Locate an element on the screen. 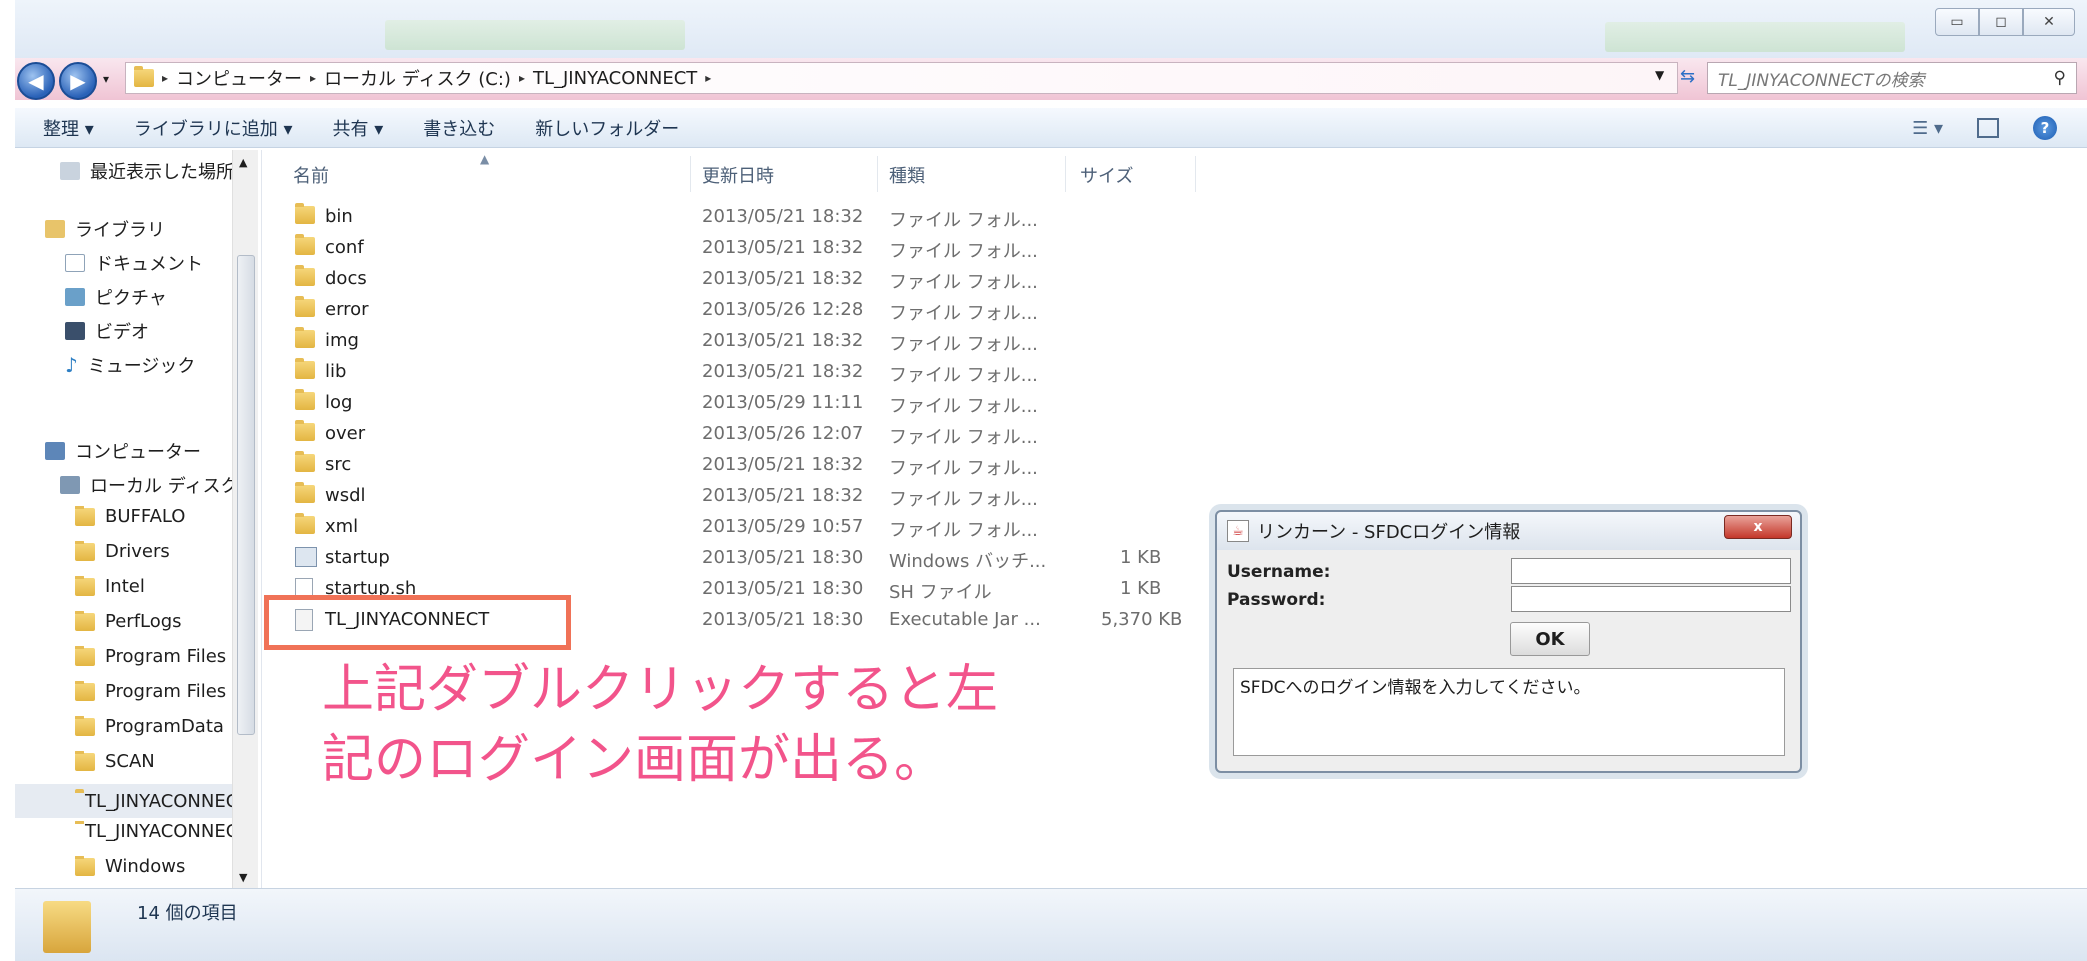  nav-computer: コンピューター is located at coordinates (123, 451).